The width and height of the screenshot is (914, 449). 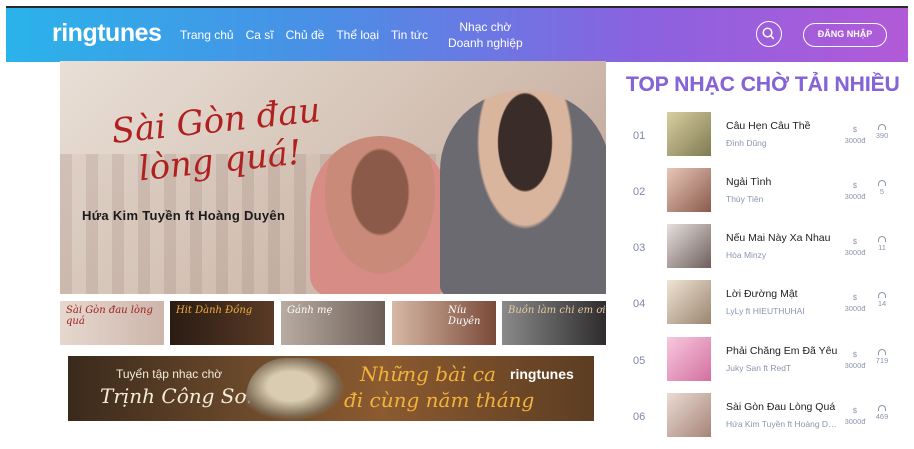 I want to click on hero-male-singer-image, so click(x=523, y=192).